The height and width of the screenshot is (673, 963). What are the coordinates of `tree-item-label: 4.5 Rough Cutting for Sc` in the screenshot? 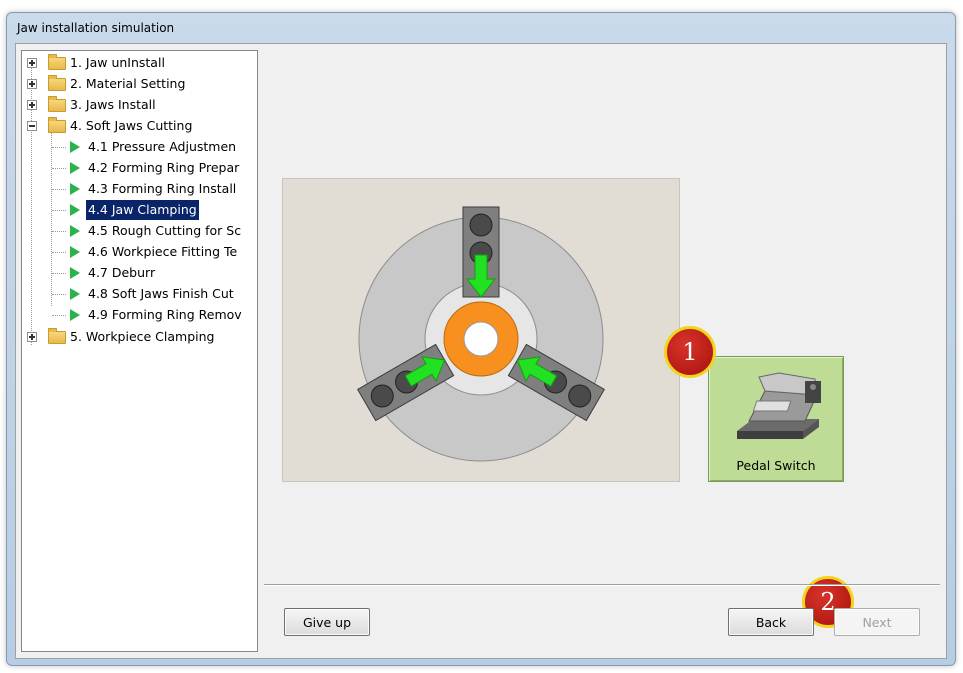 It's located at (165, 230).